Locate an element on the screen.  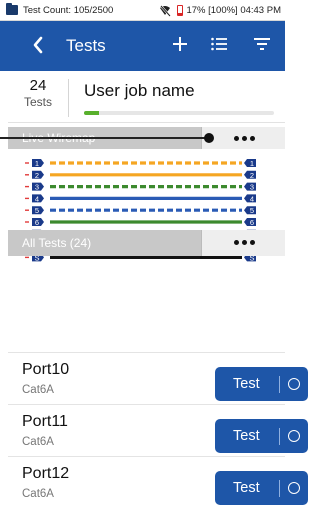
test-count-status: Test Count: 105/2500 is located at coordinates (68, 10).